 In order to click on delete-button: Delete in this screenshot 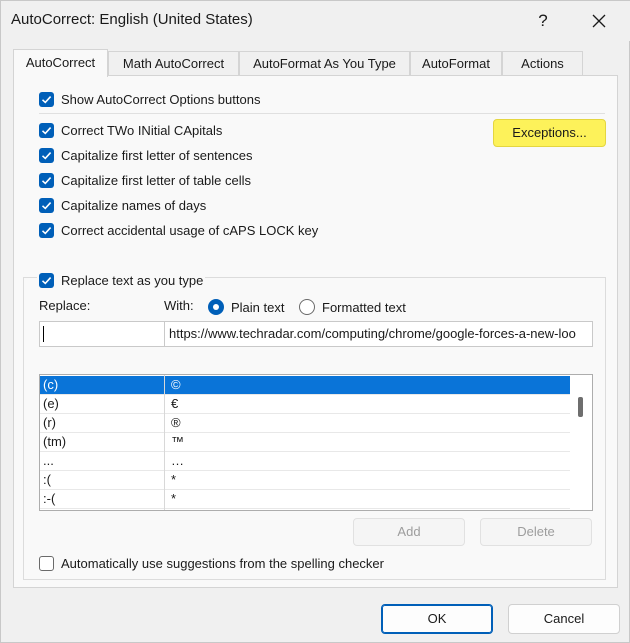, I will do `click(536, 532)`.